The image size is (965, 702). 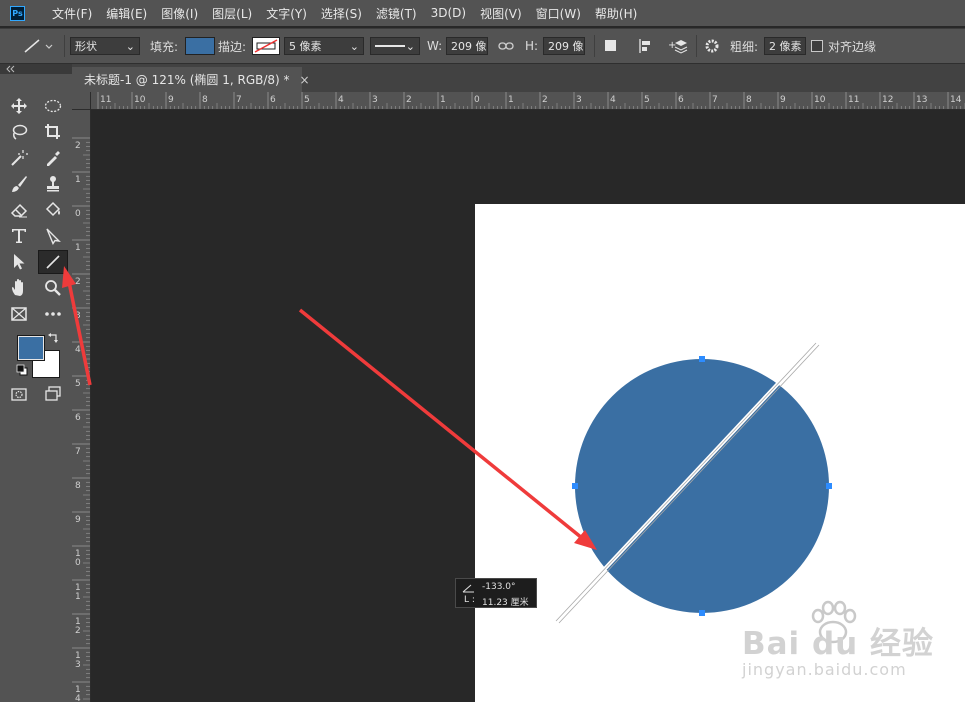 I want to click on ellipse-anchor-right, so click(x=829, y=486).